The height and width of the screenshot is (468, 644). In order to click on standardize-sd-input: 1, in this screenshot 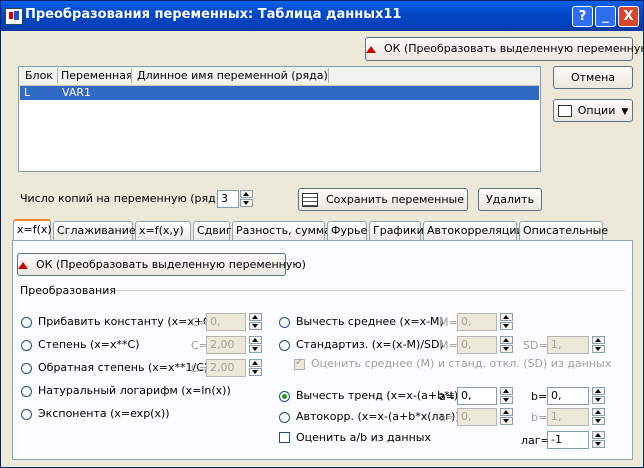, I will do `click(568, 345)`.